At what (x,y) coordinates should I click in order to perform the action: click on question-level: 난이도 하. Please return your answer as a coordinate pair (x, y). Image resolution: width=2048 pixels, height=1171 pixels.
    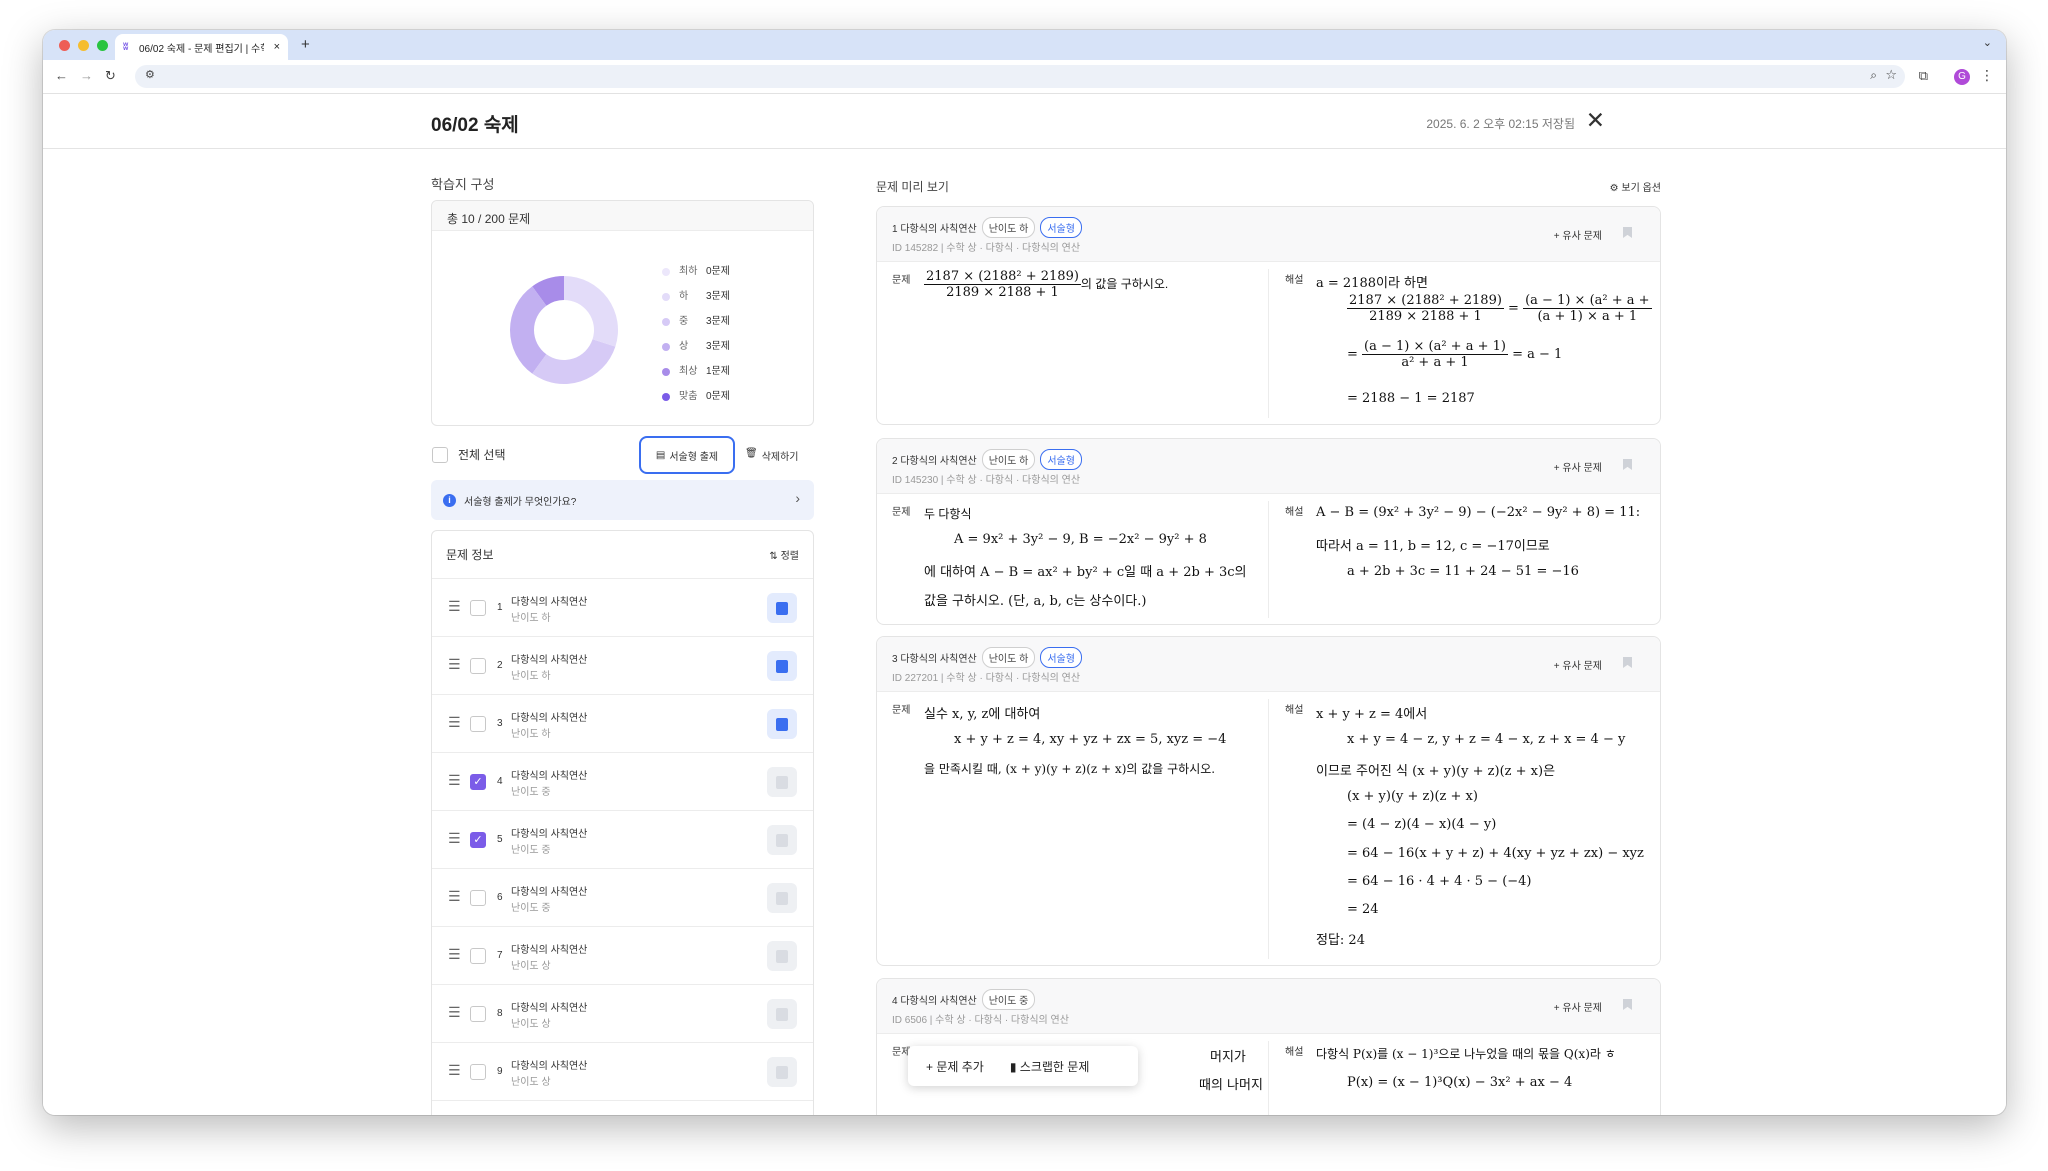
    Looking at the image, I should click on (531, 734).